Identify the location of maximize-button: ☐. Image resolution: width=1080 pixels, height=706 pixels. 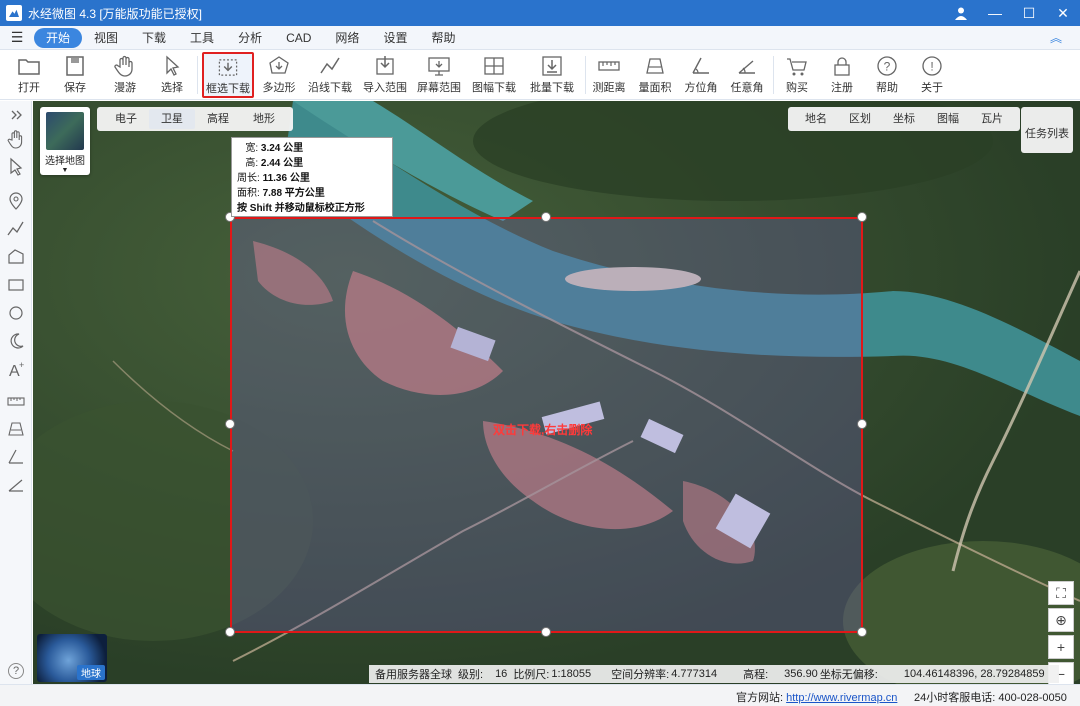
(1029, 13).